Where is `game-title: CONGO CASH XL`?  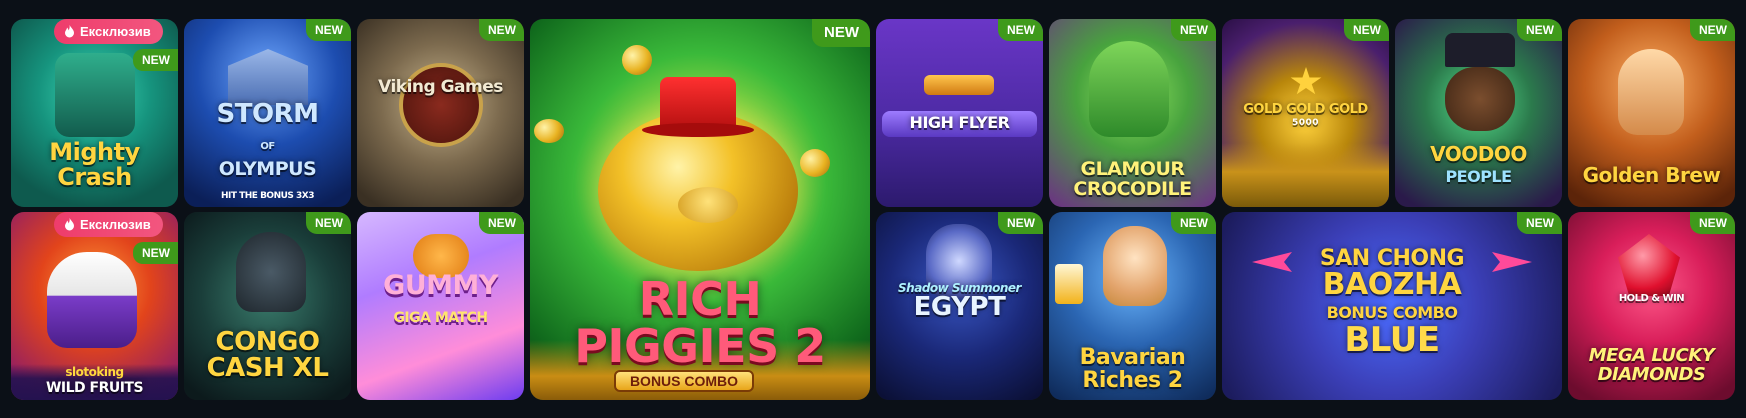 game-title: CONGO CASH XL is located at coordinates (267, 355).